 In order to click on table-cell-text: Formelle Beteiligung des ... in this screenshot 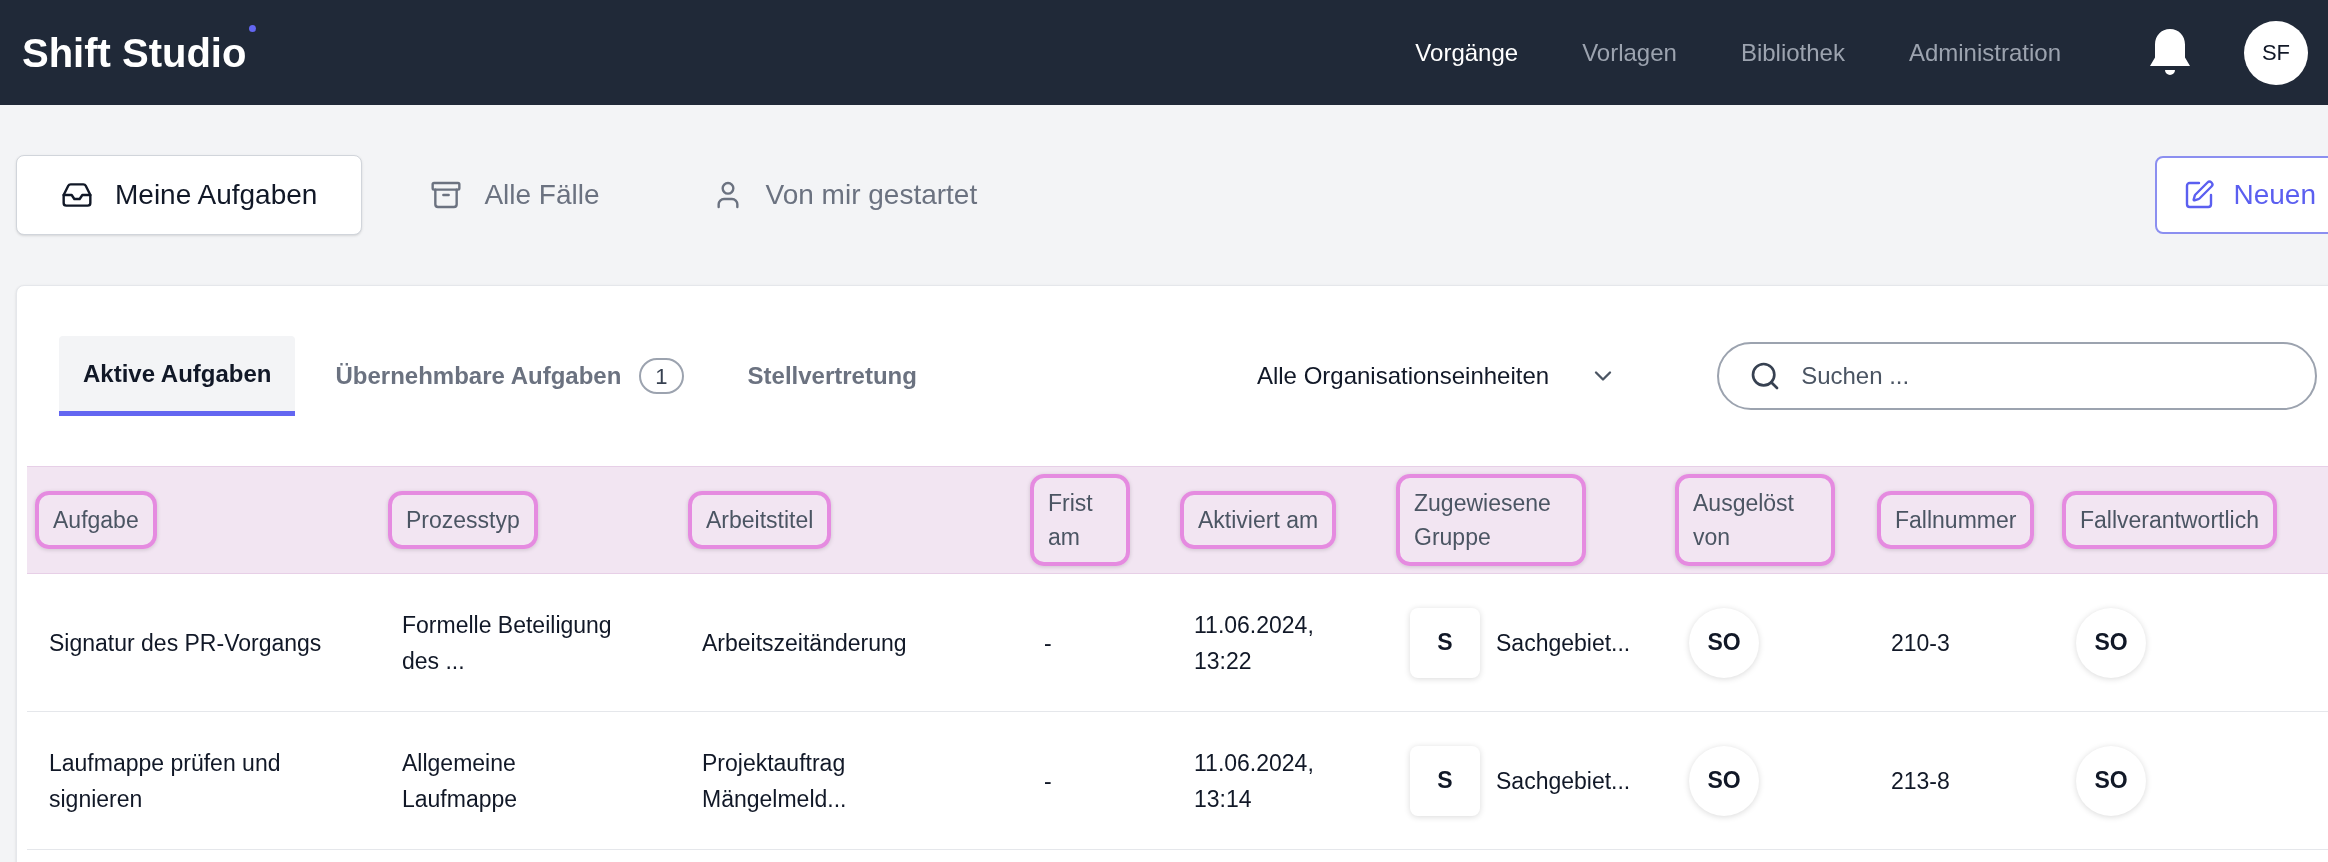, I will do `click(507, 643)`.